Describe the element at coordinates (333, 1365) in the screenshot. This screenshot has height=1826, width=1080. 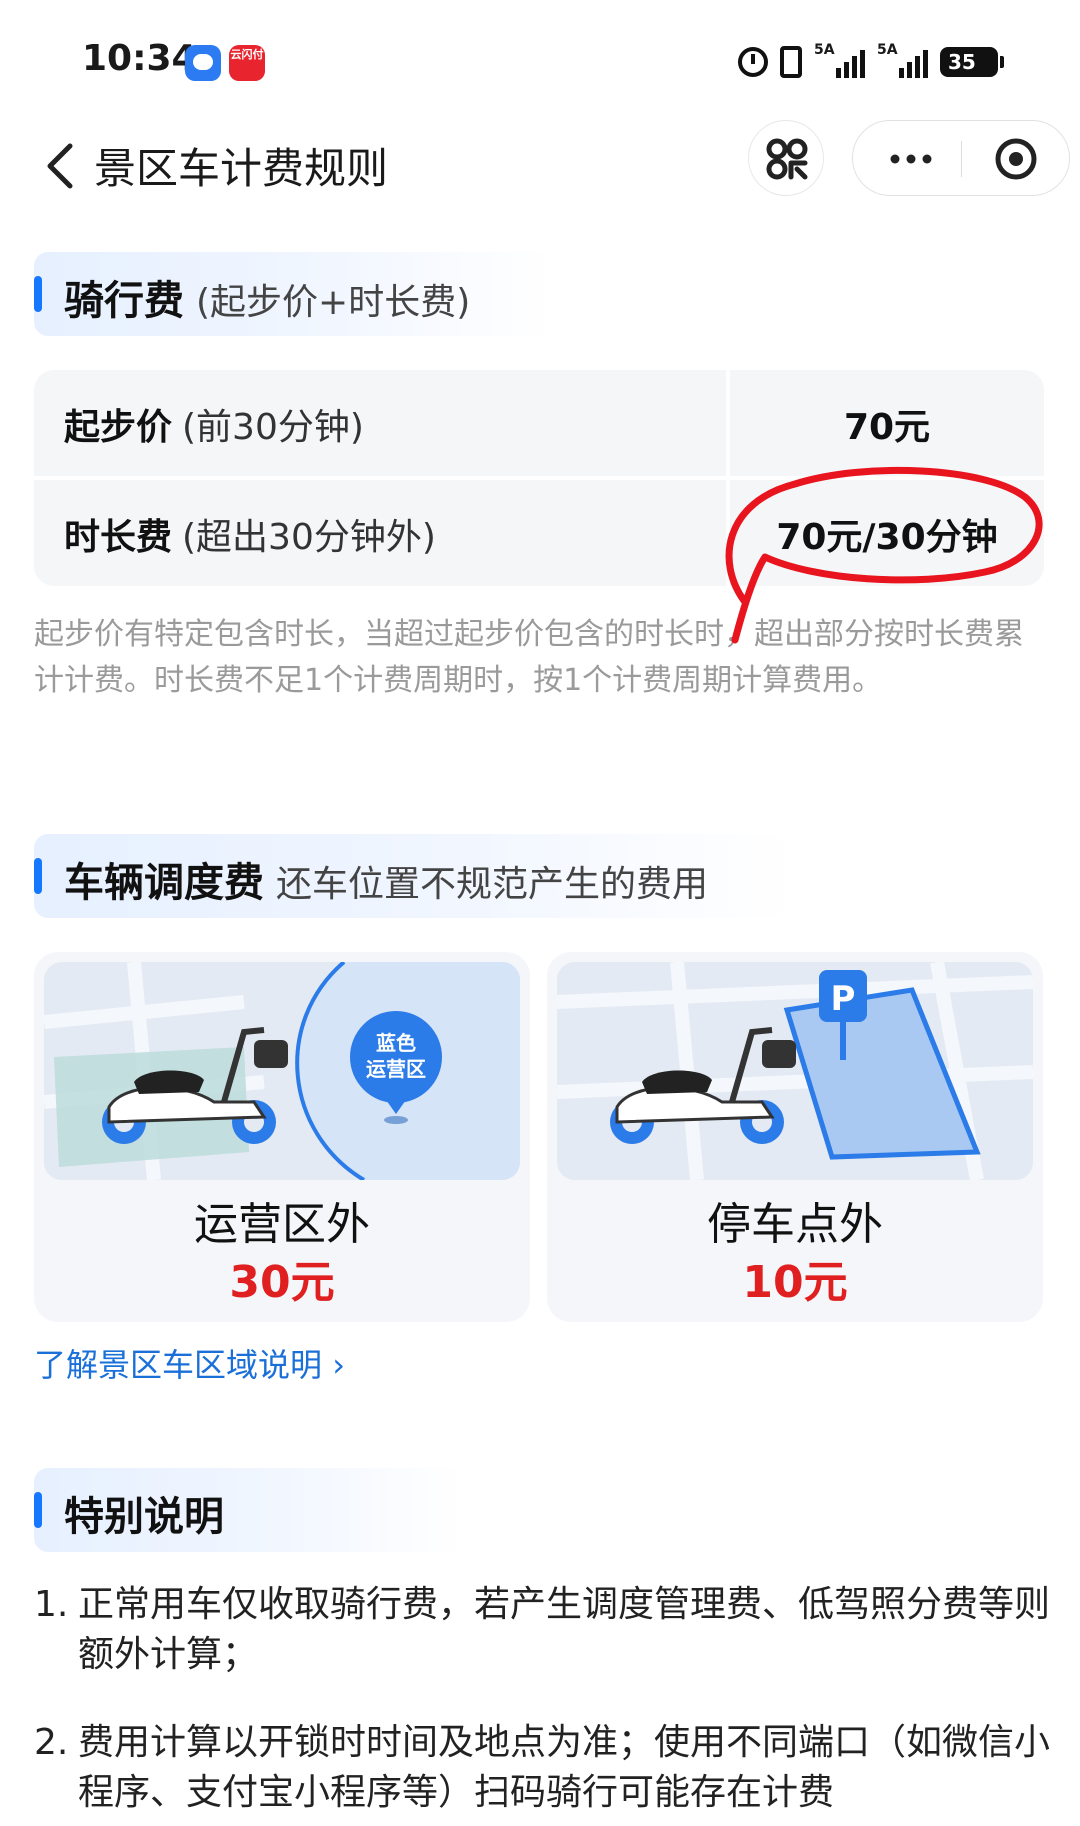
I see `chevron-right-icon: ›` at that location.